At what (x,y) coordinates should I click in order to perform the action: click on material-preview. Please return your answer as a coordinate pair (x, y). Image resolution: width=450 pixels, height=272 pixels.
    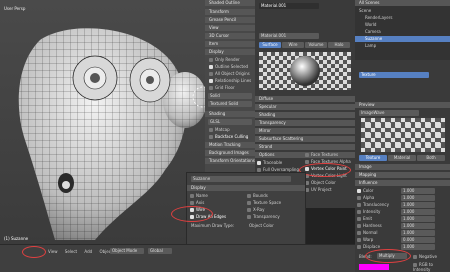
    Looking at the image, I should click on (305, 71).